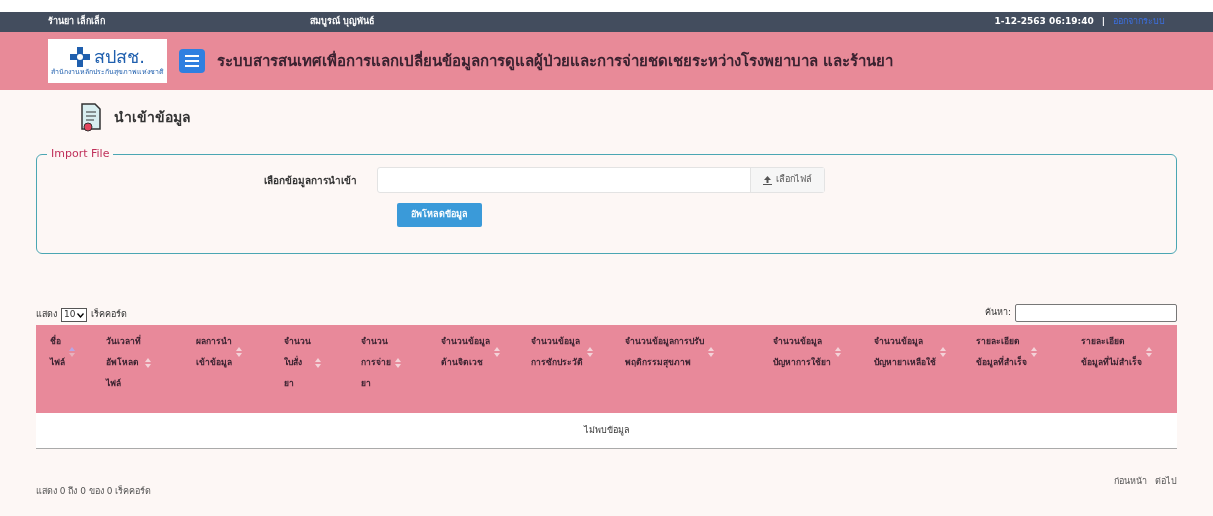 The image size is (1213, 516). What do you see at coordinates (699, 352) in the screenshot?
I see `column-header: จำนวนข้อมูลการปรับ พฤติกรรมสุขภาพ` at bounding box center [699, 352].